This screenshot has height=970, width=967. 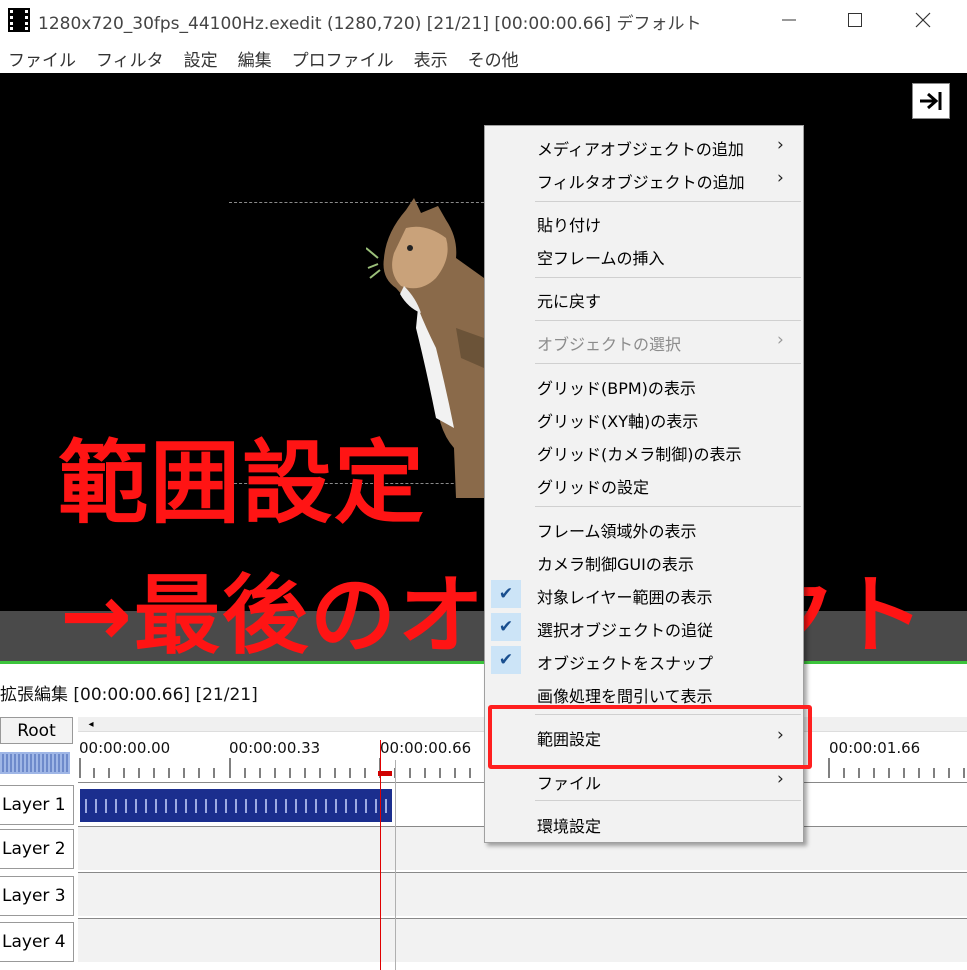 I want to click on arrow-to-edge-icon, so click(x=931, y=101).